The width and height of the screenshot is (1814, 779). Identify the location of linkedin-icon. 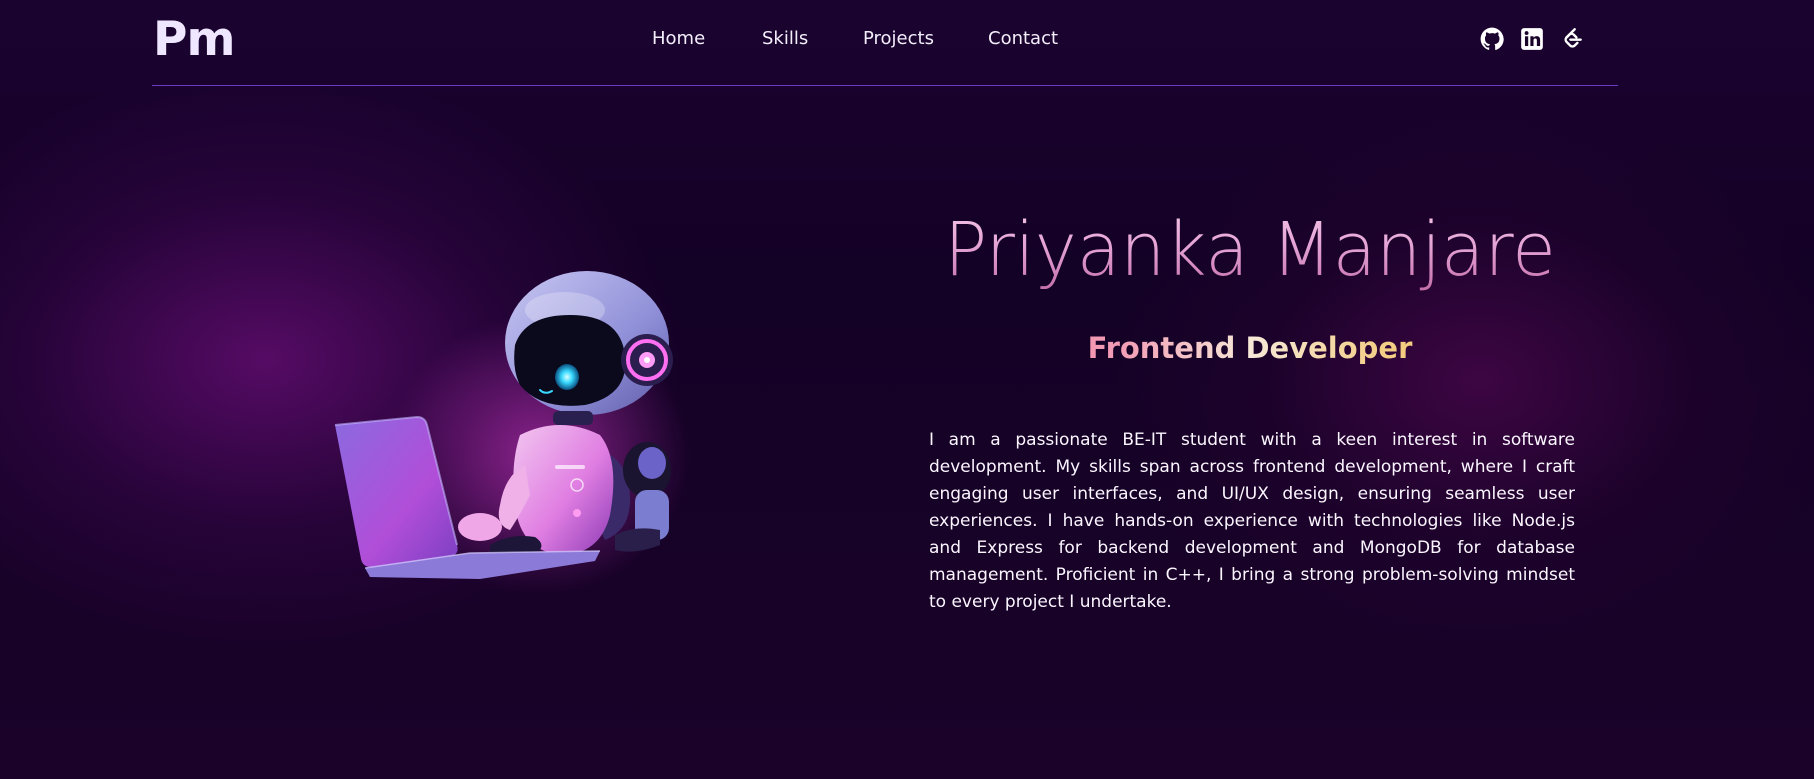
(1532, 39).